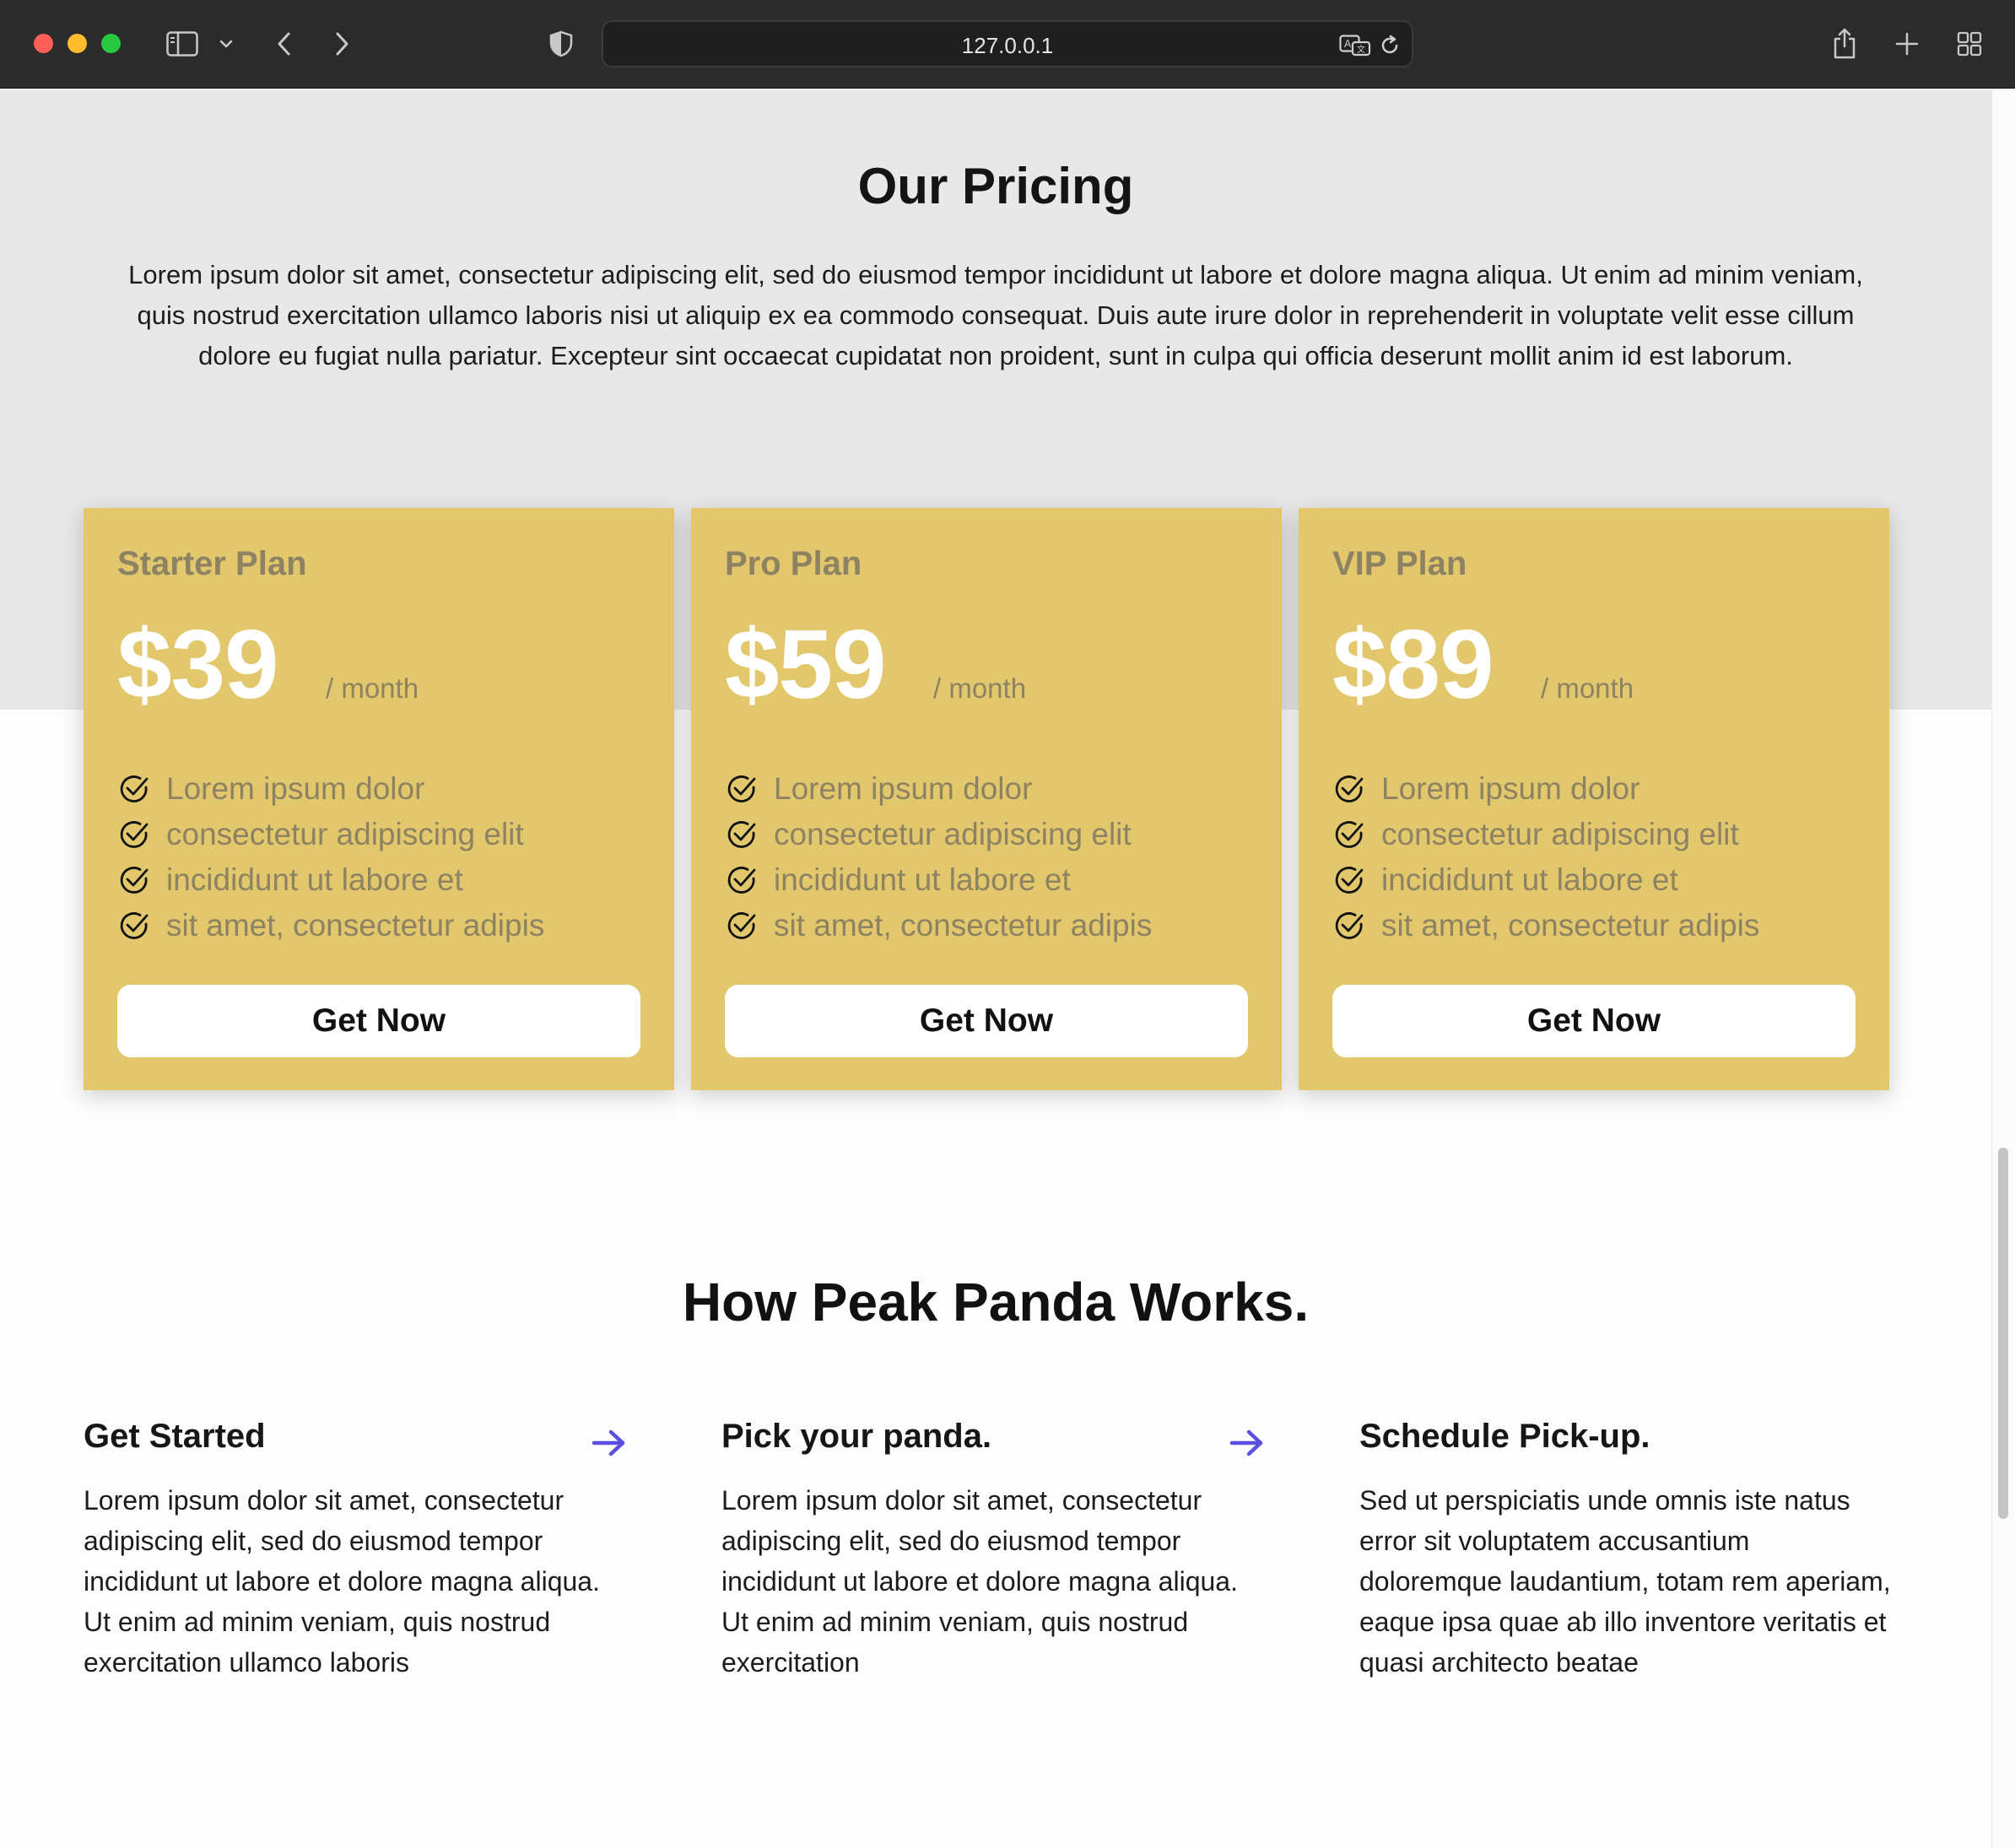 The image size is (2015, 1848). I want to click on step-title: Schedule Pick-up., so click(1505, 1436).